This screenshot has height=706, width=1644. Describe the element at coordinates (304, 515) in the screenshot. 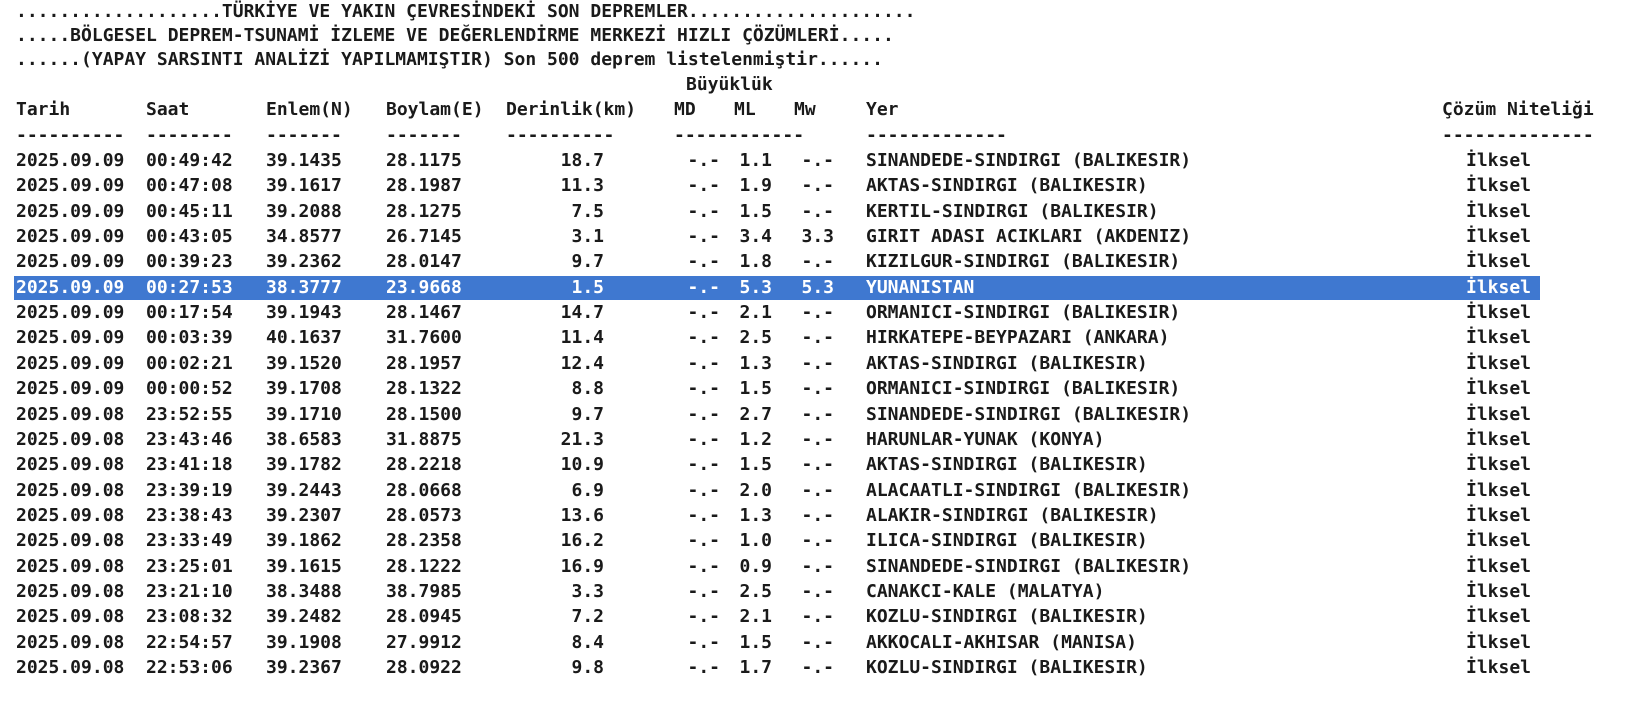

I see `cell-latitude: 39.2307` at that location.